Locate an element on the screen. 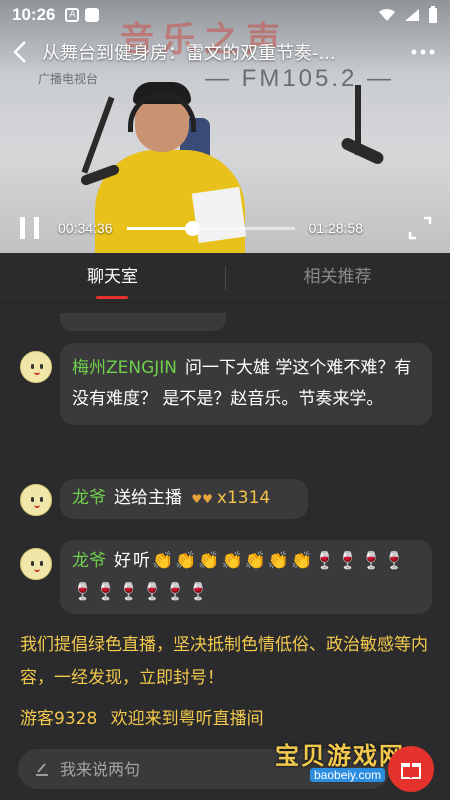 This screenshot has width=450, height=800. more-options-button is located at coordinates (423, 52).